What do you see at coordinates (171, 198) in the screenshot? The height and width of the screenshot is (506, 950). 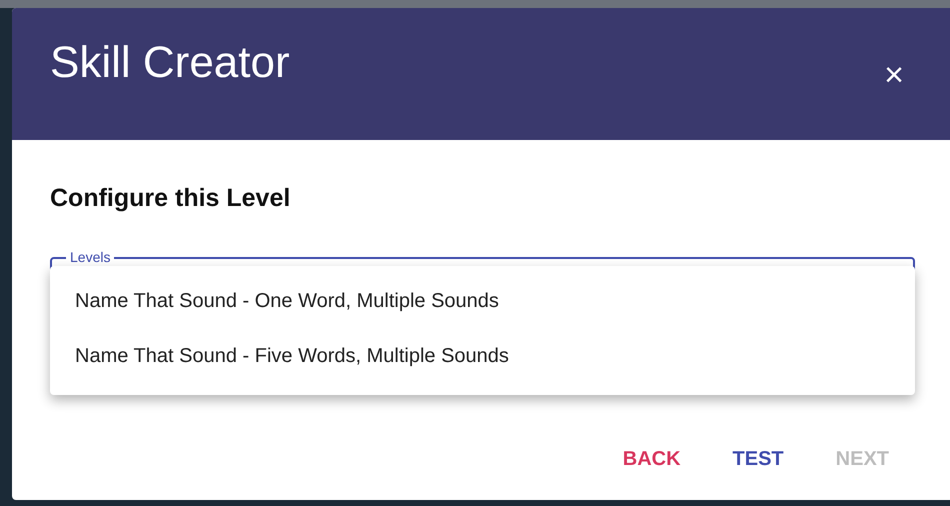 I see `section-heading: Configure this Level` at bounding box center [171, 198].